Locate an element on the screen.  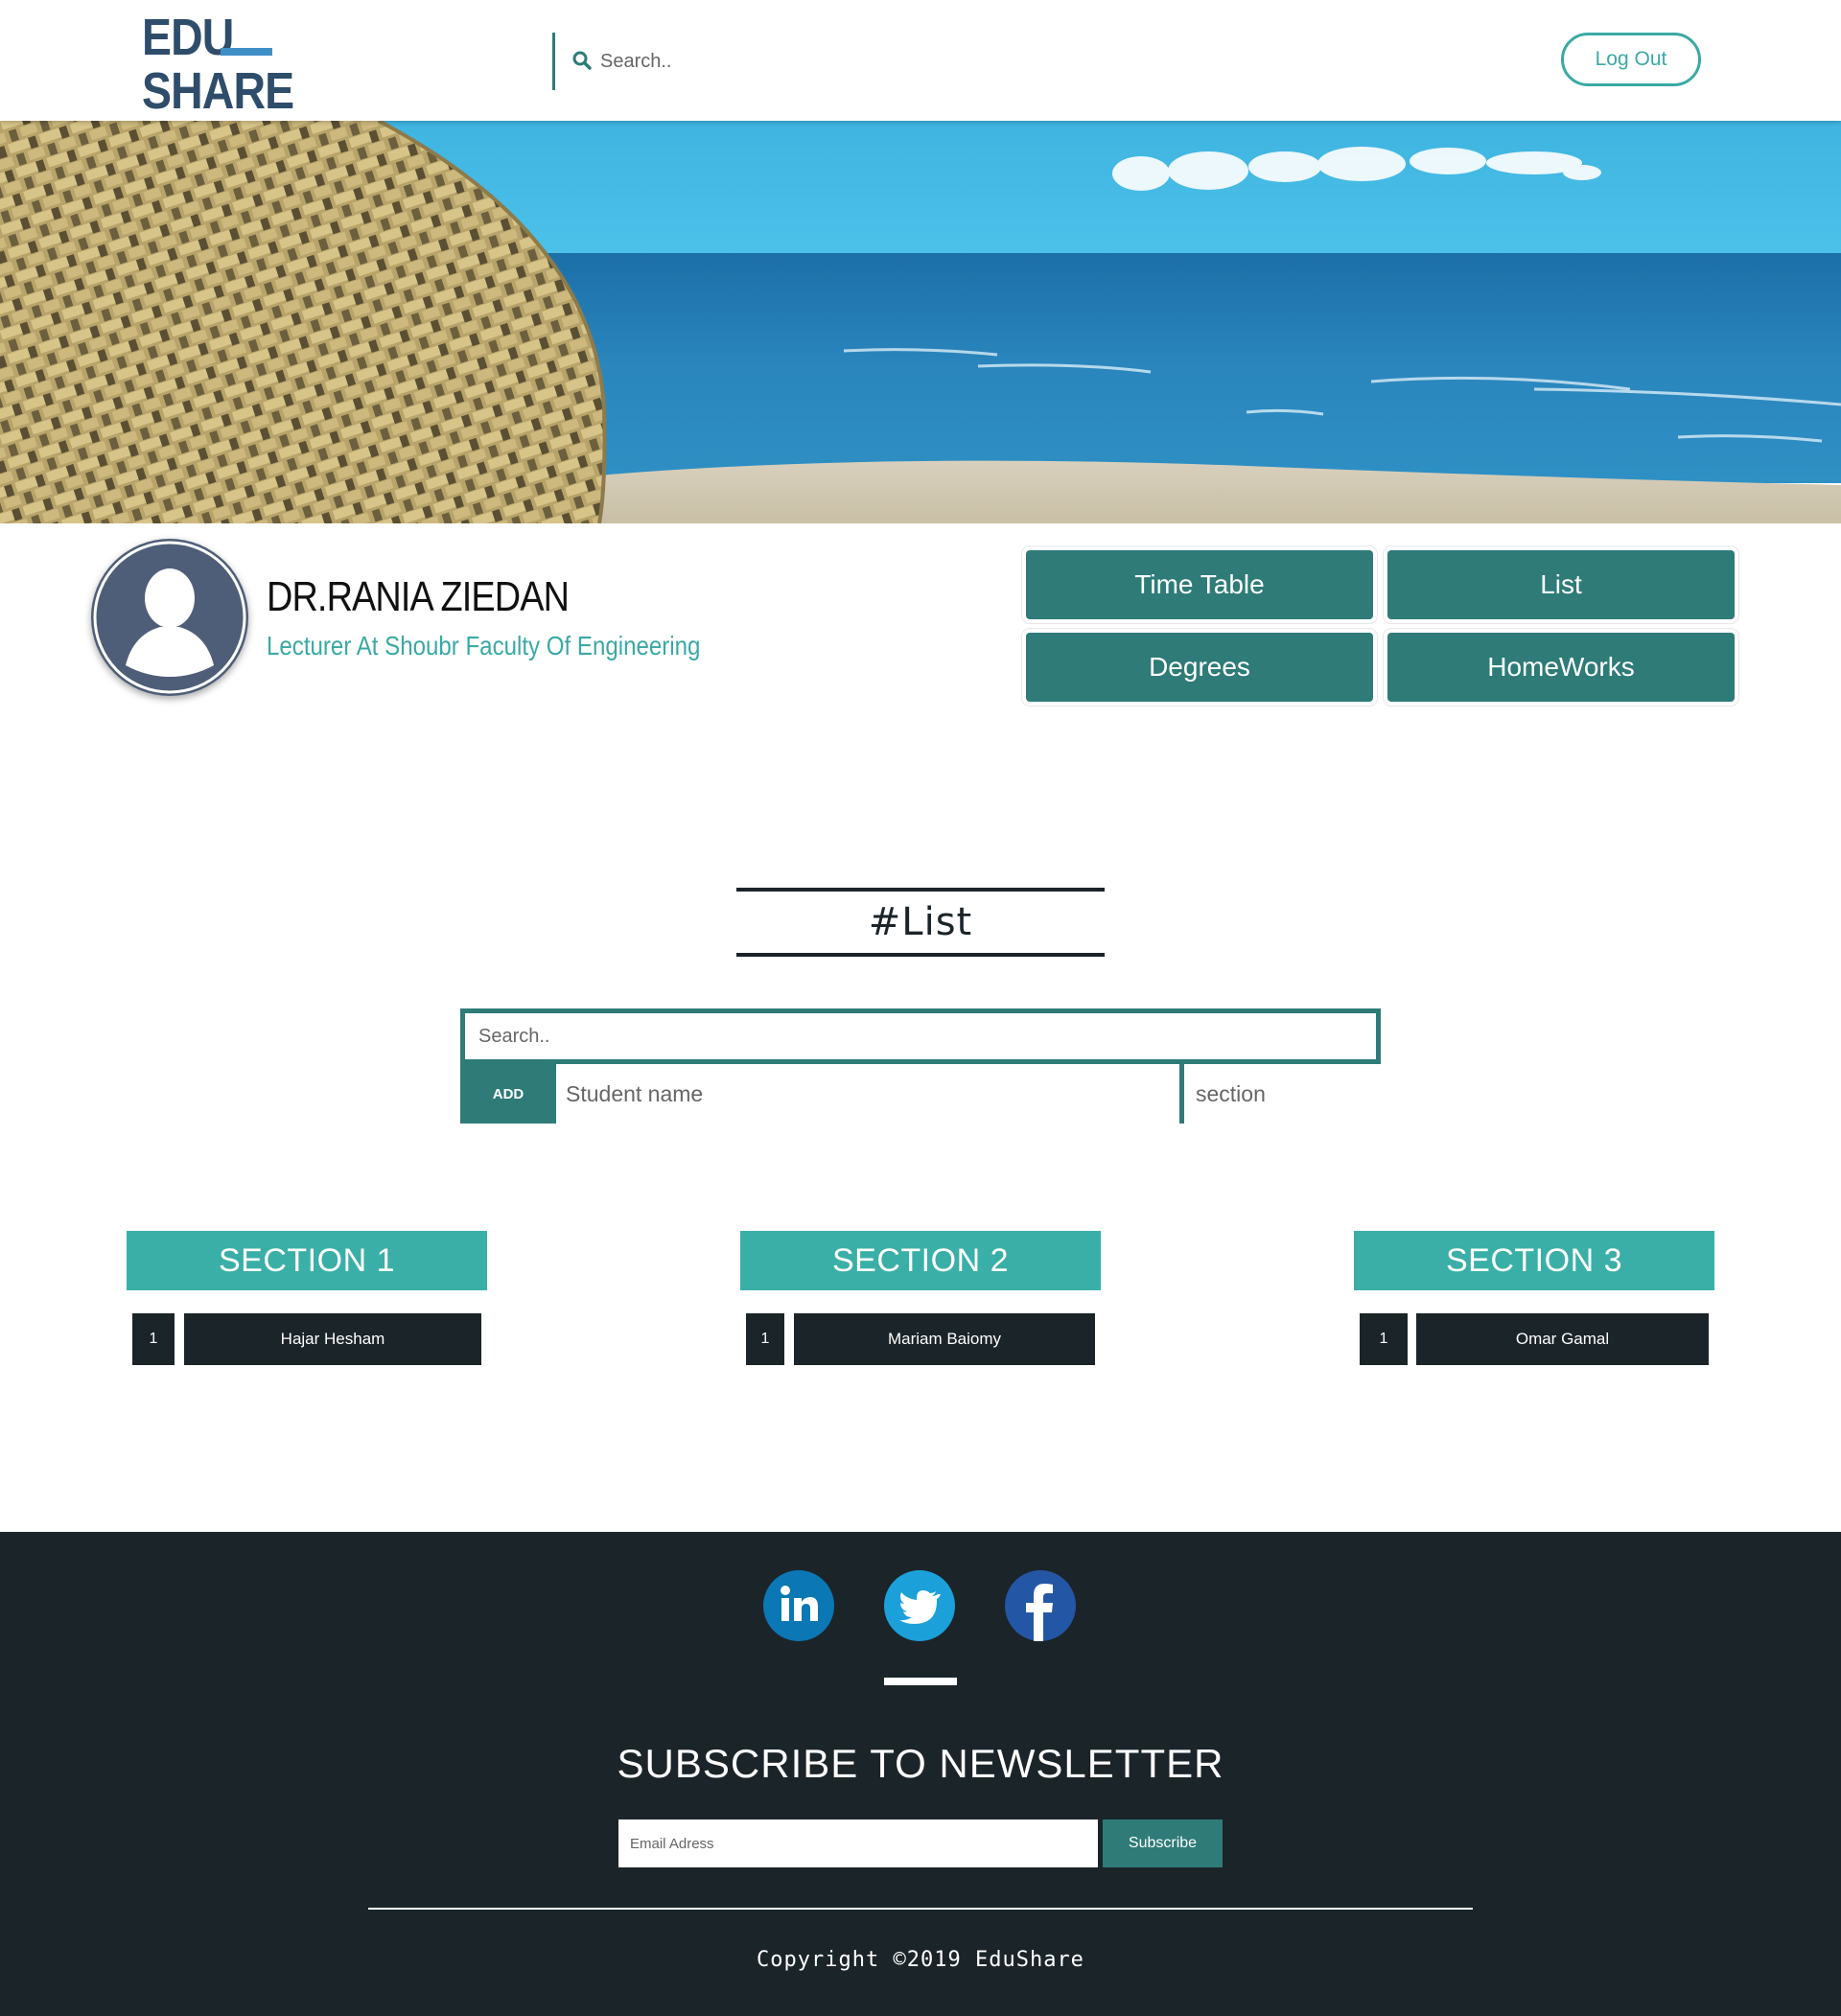
footer-divider is located at coordinates (920, 1909).